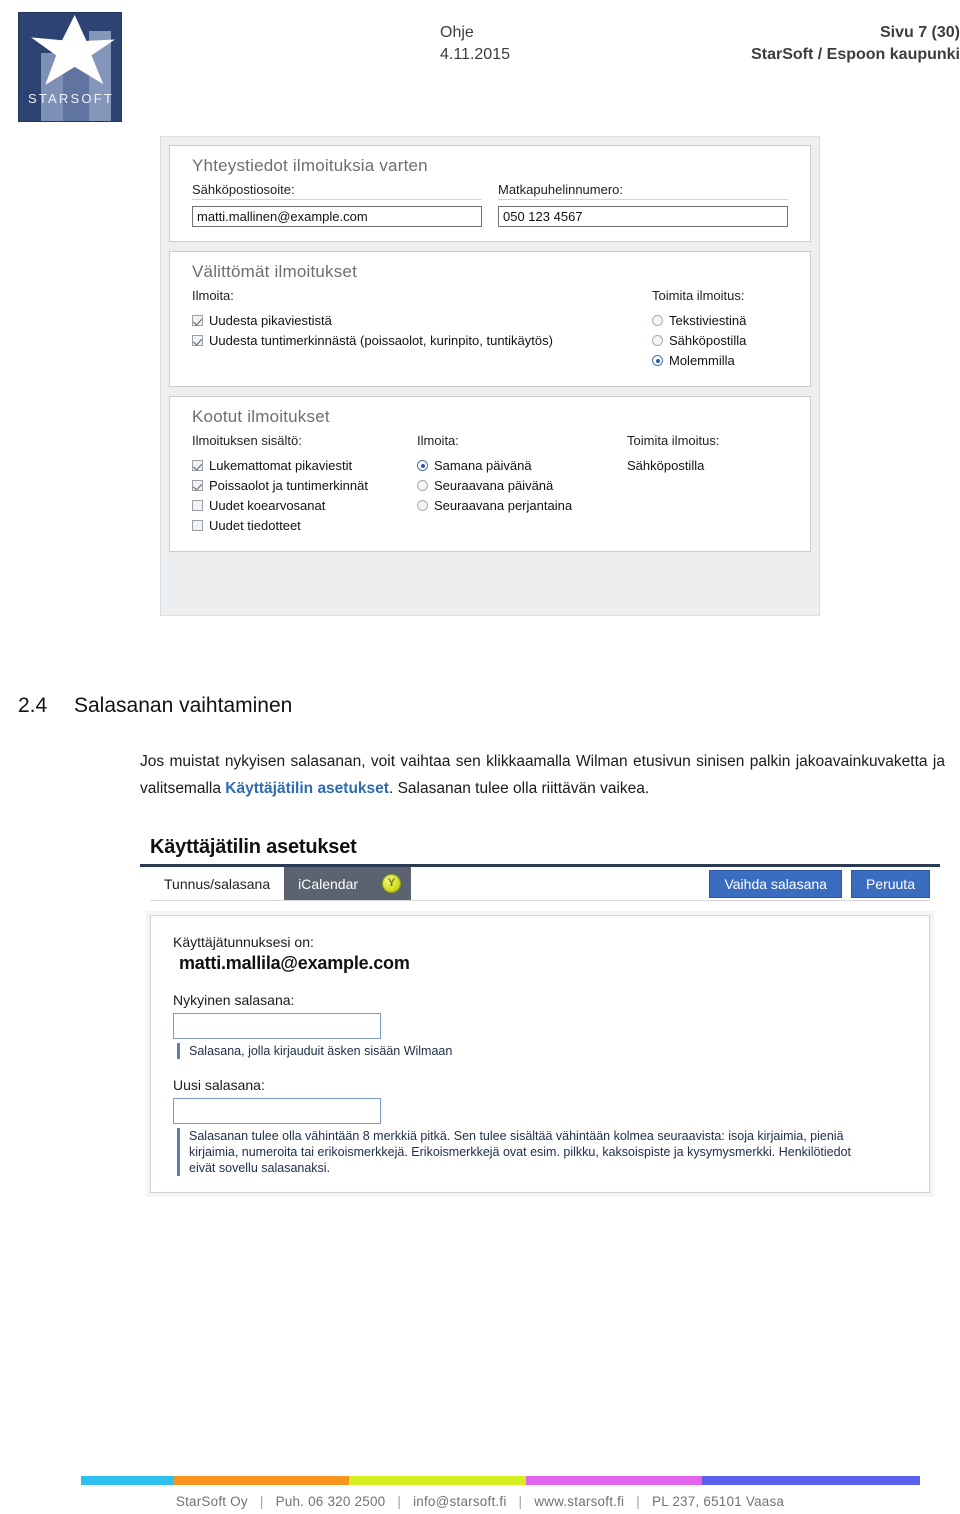 The image size is (960, 1514). I want to click on digest-deliver-column: Toimita ilmoitus: Sähköpostilla, so click(673, 485).